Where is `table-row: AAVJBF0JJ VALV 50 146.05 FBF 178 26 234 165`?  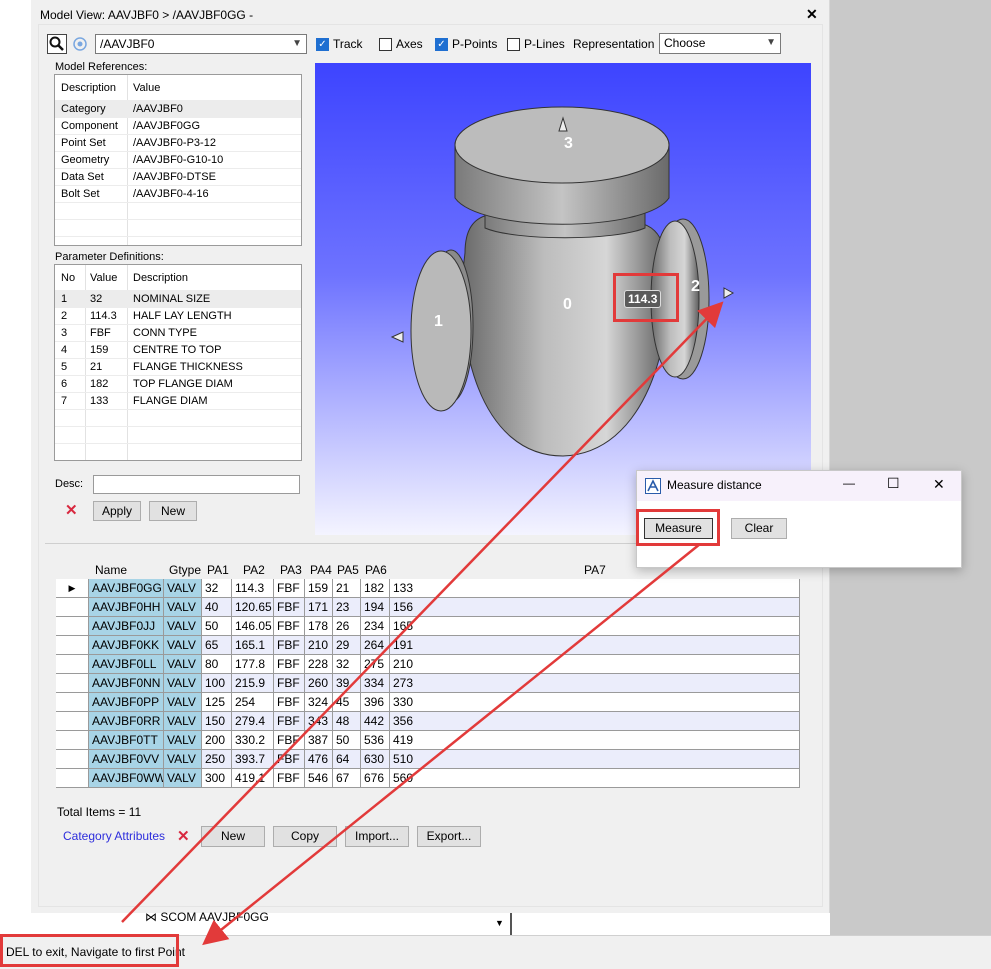
table-row: AAVJBF0JJ VALV 50 146.05 FBF 178 26 234 165 is located at coordinates (428, 626).